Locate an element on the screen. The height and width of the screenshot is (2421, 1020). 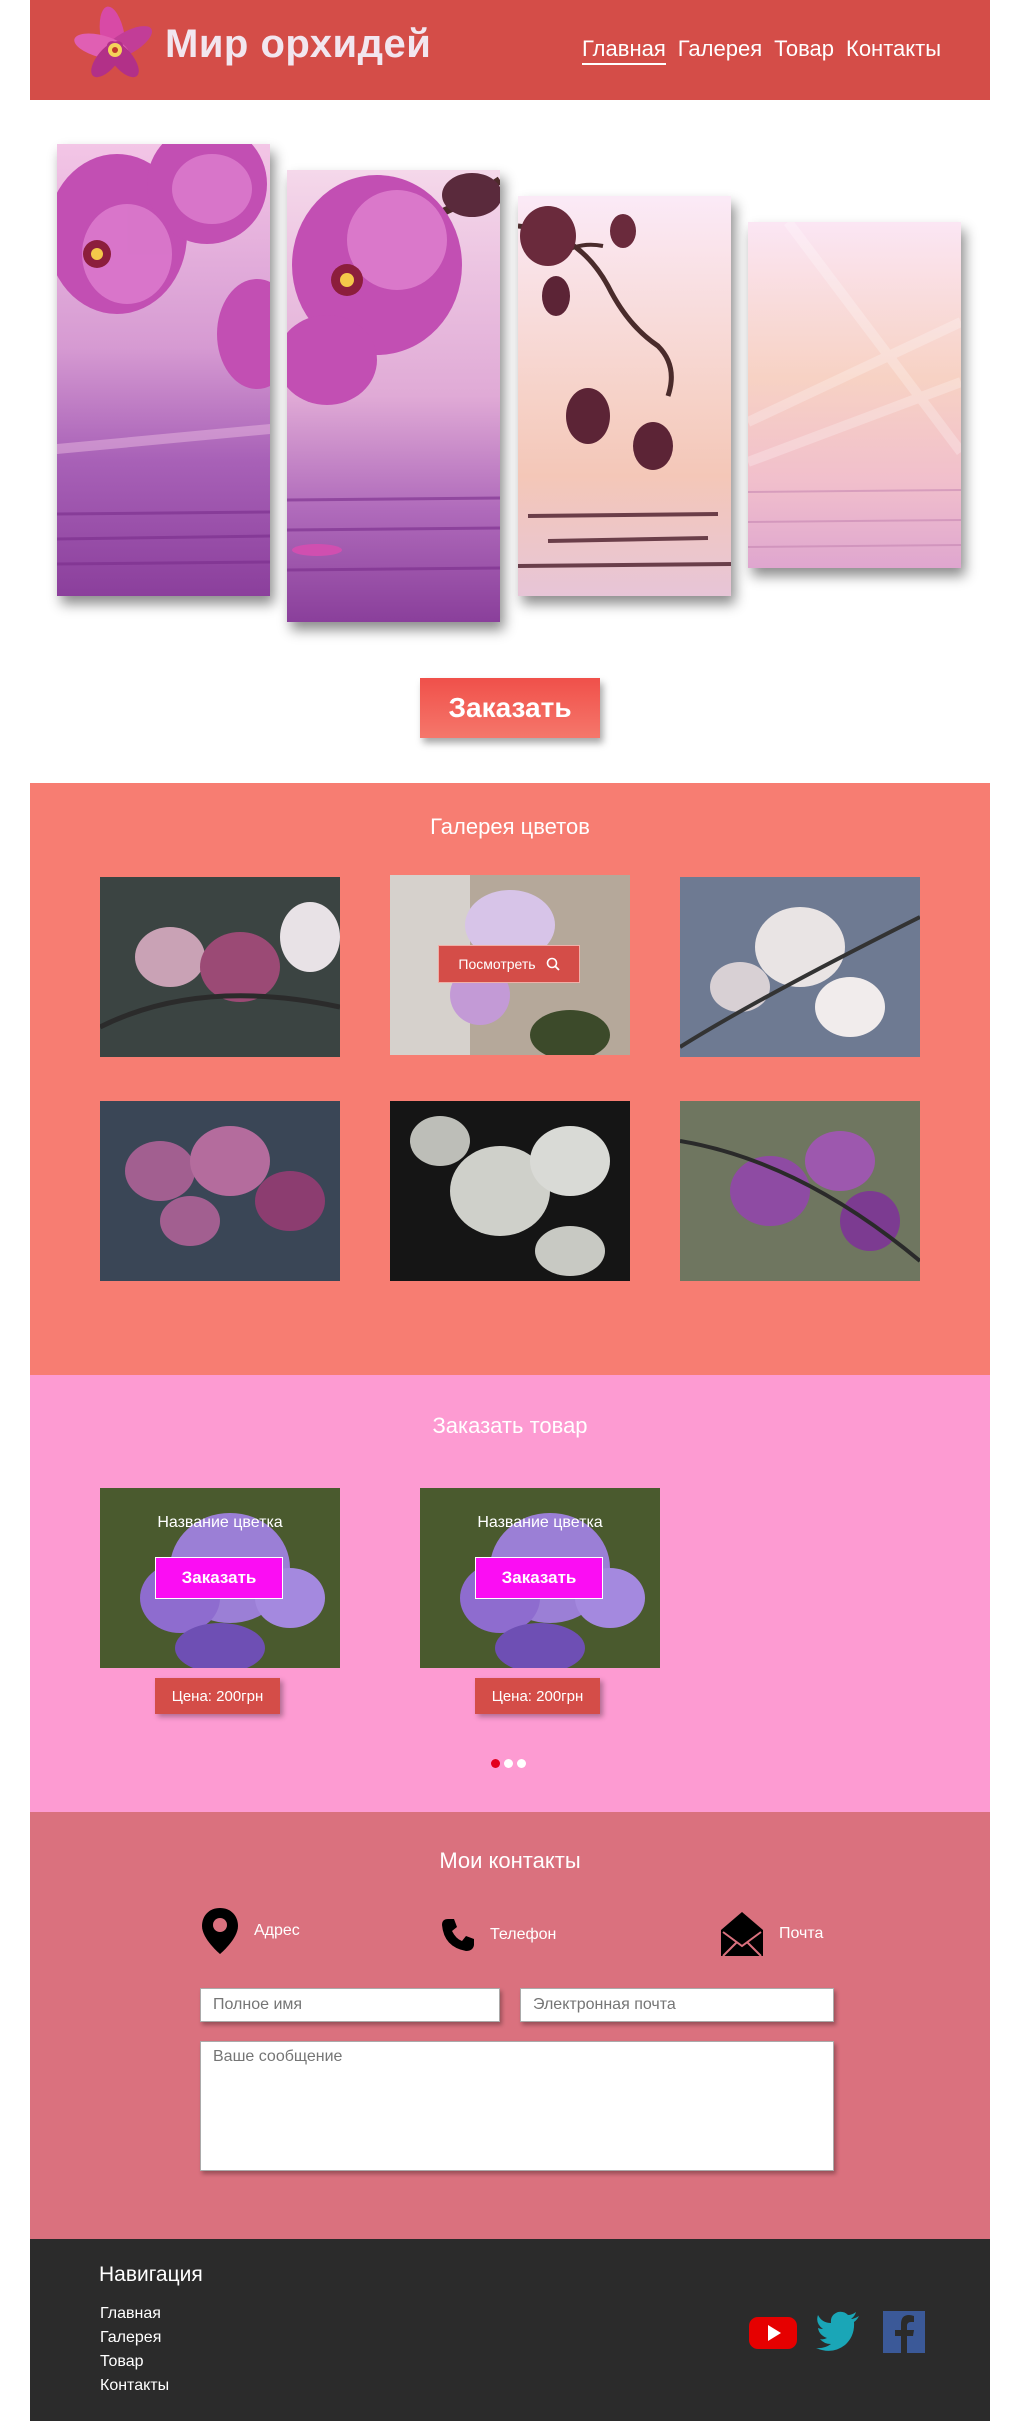
location-pin-icon is located at coordinates (220, 1931).